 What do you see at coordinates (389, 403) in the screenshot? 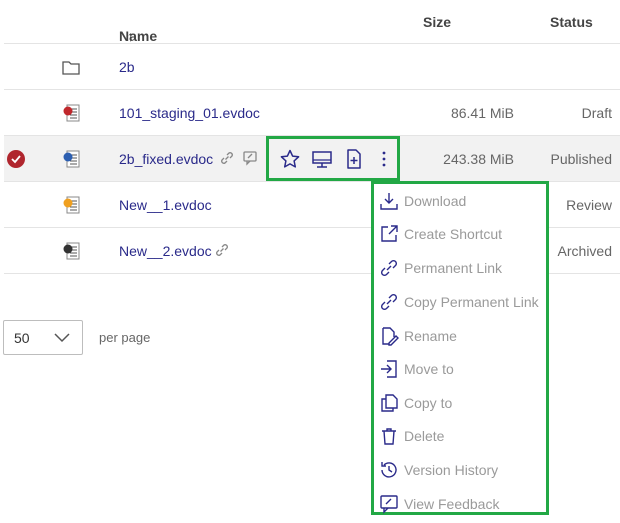
I see `copy-icon` at bounding box center [389, 403].